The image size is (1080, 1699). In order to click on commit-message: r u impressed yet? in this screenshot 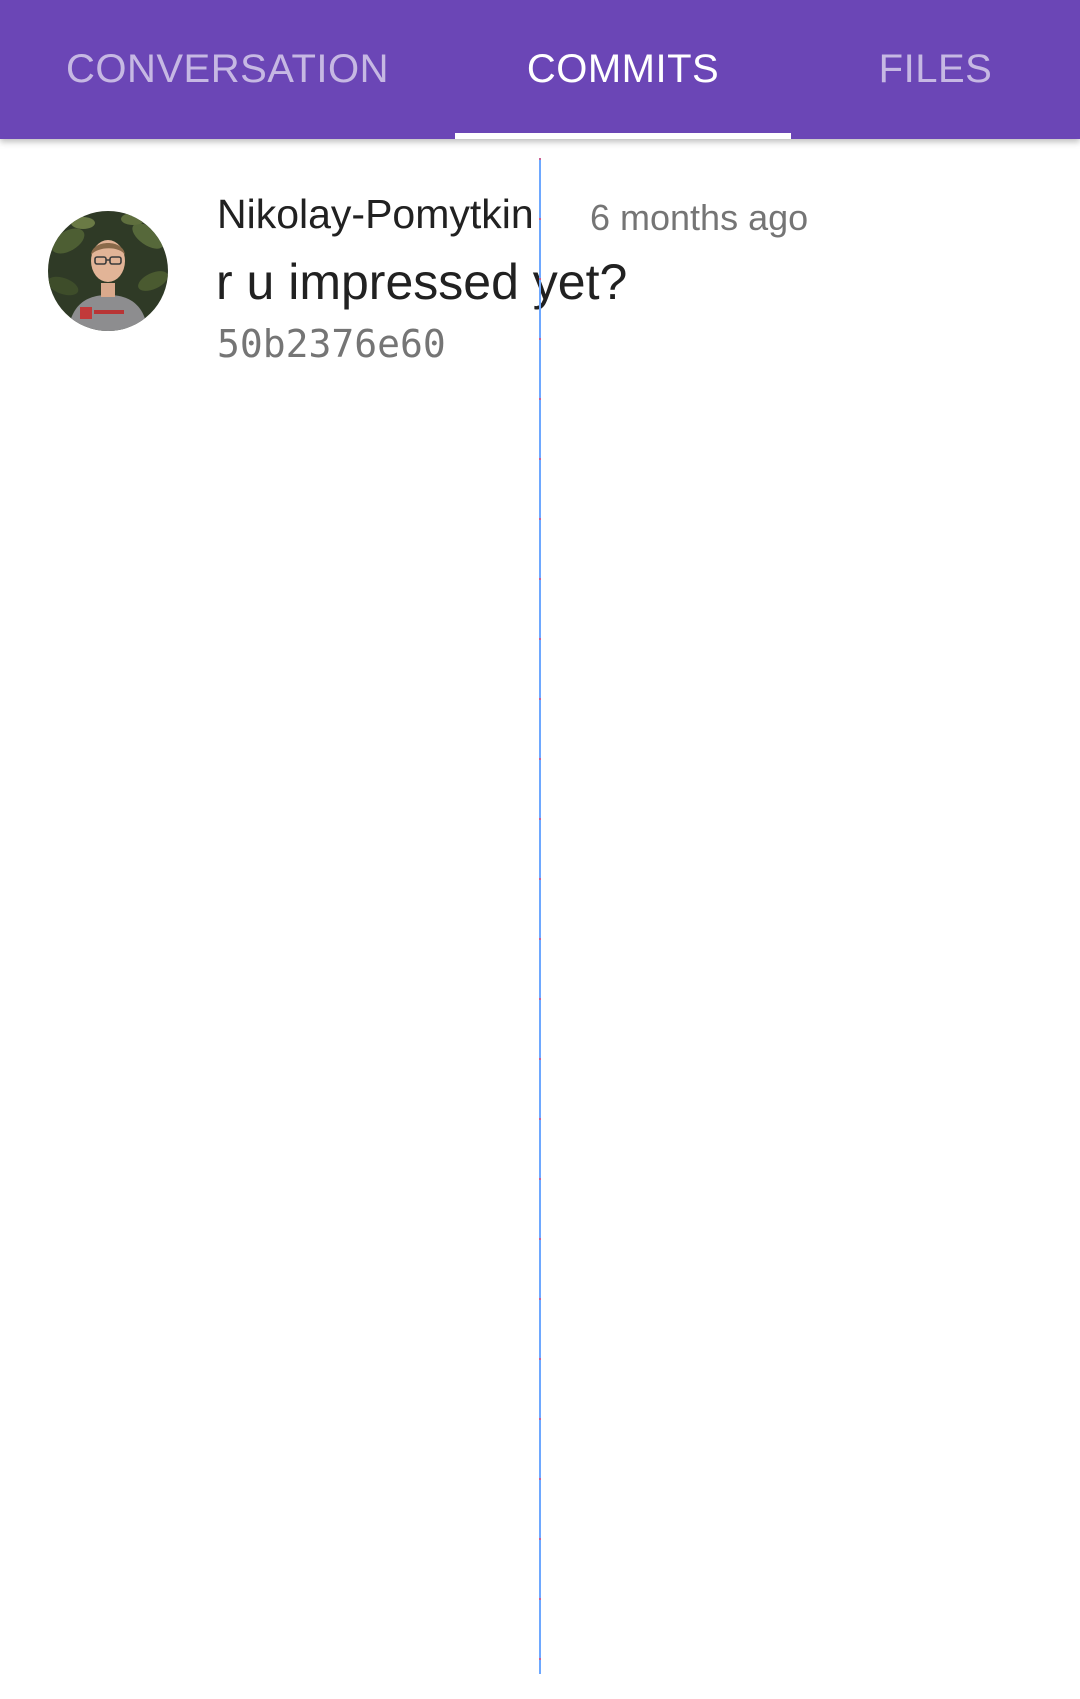, I will do `click(422, 282)`.